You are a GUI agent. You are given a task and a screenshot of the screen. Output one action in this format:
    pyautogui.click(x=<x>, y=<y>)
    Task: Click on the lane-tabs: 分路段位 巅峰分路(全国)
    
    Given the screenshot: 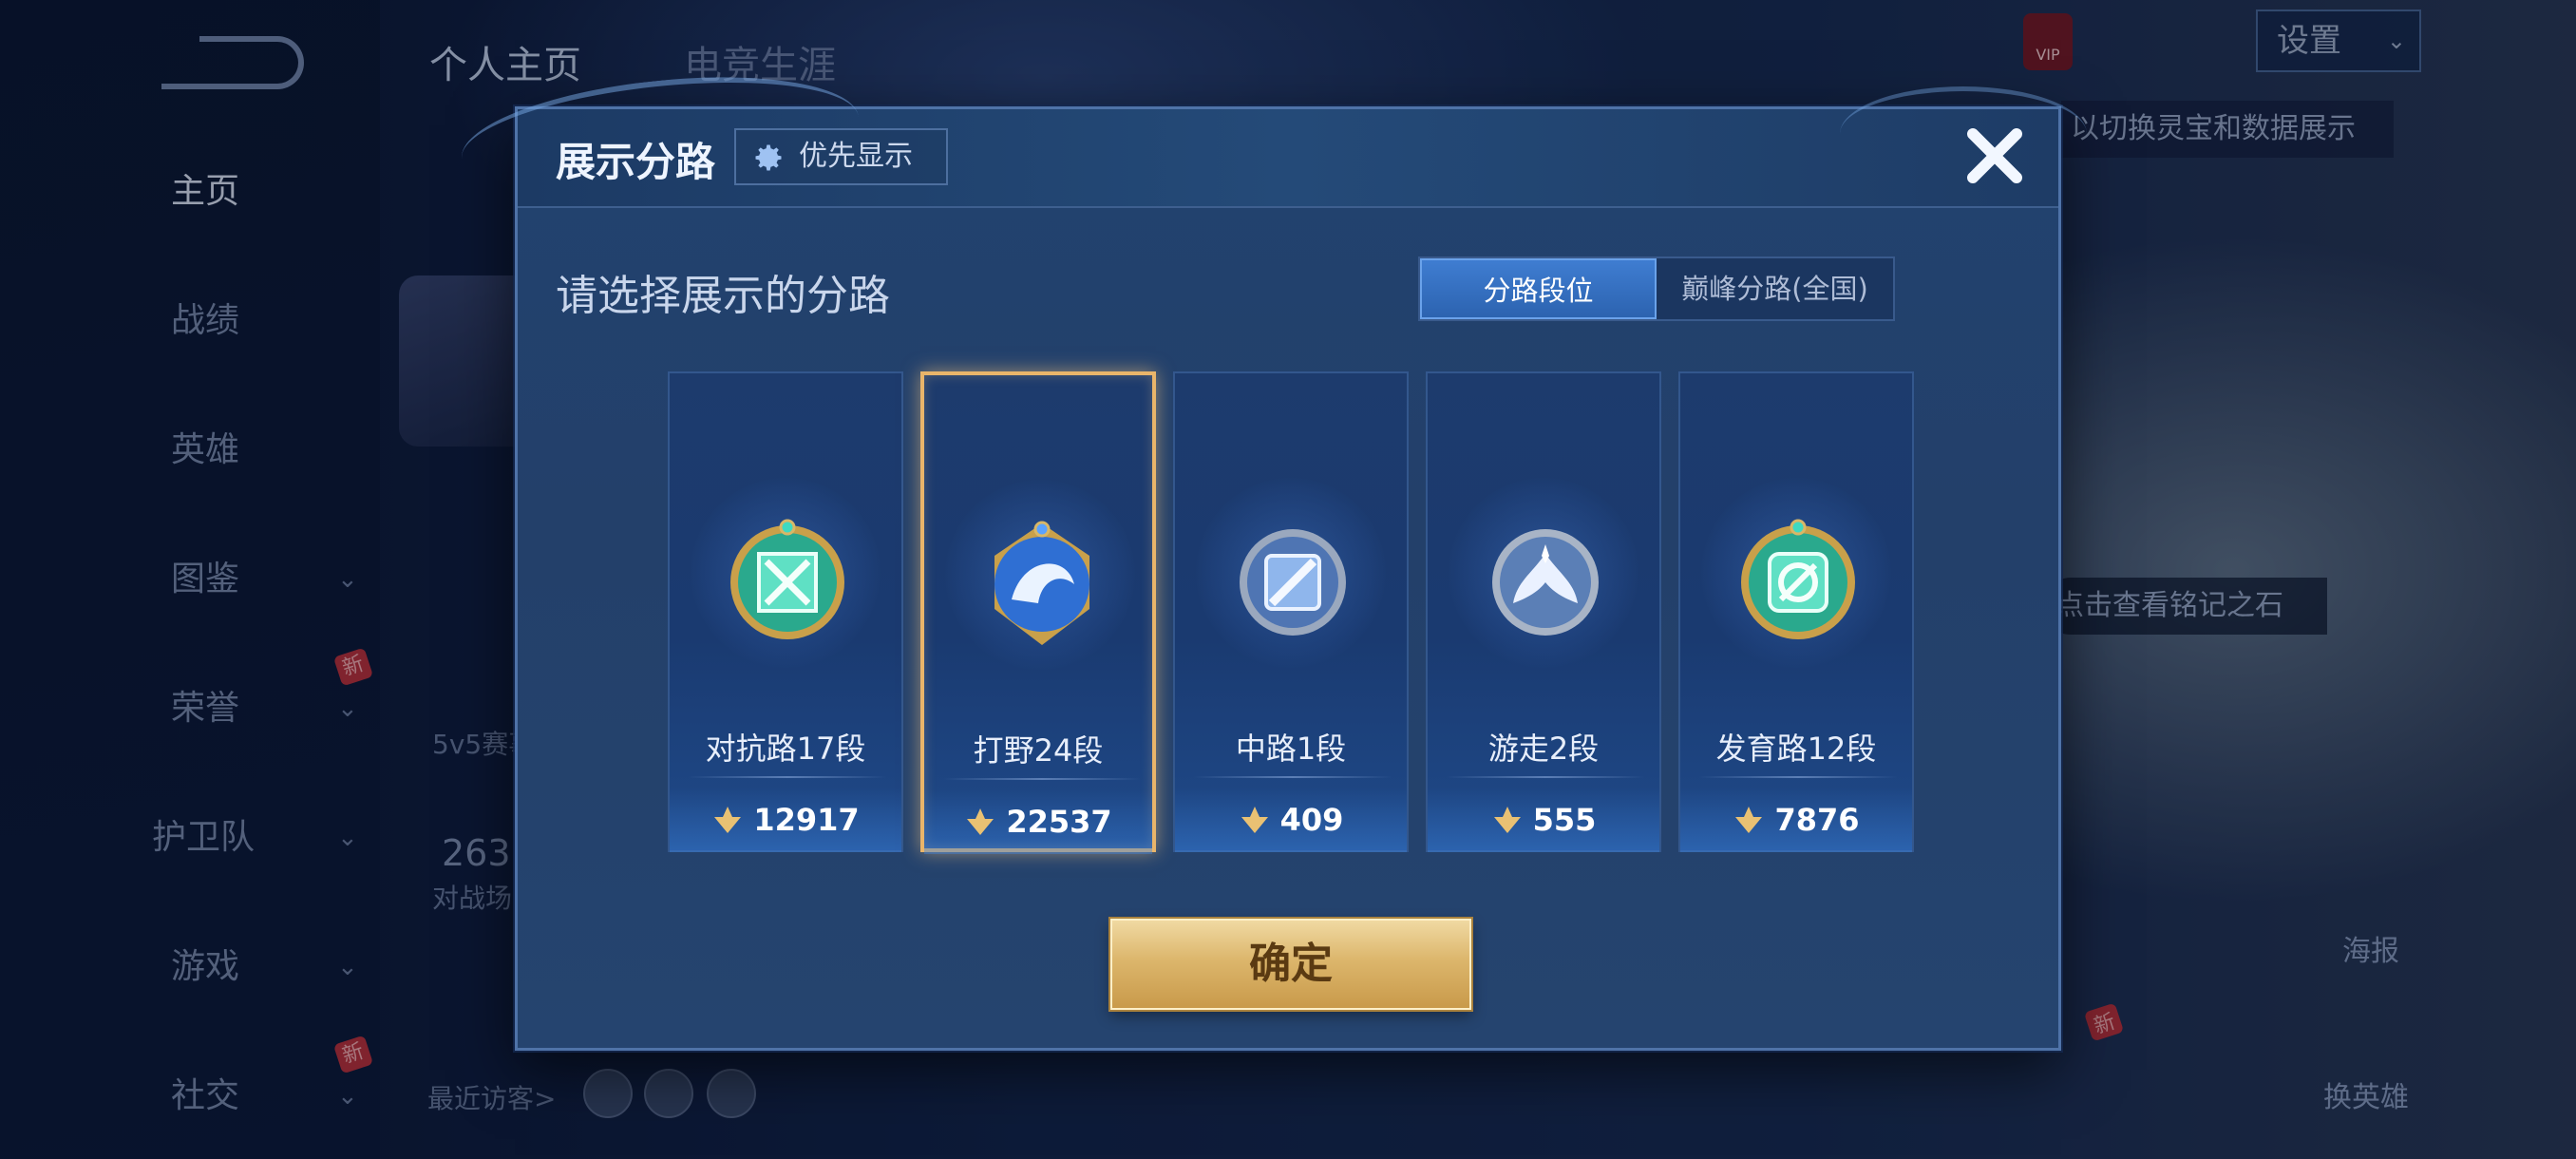 What is the action you would take?
    pyautogui.click(x=1656, y=288)
    